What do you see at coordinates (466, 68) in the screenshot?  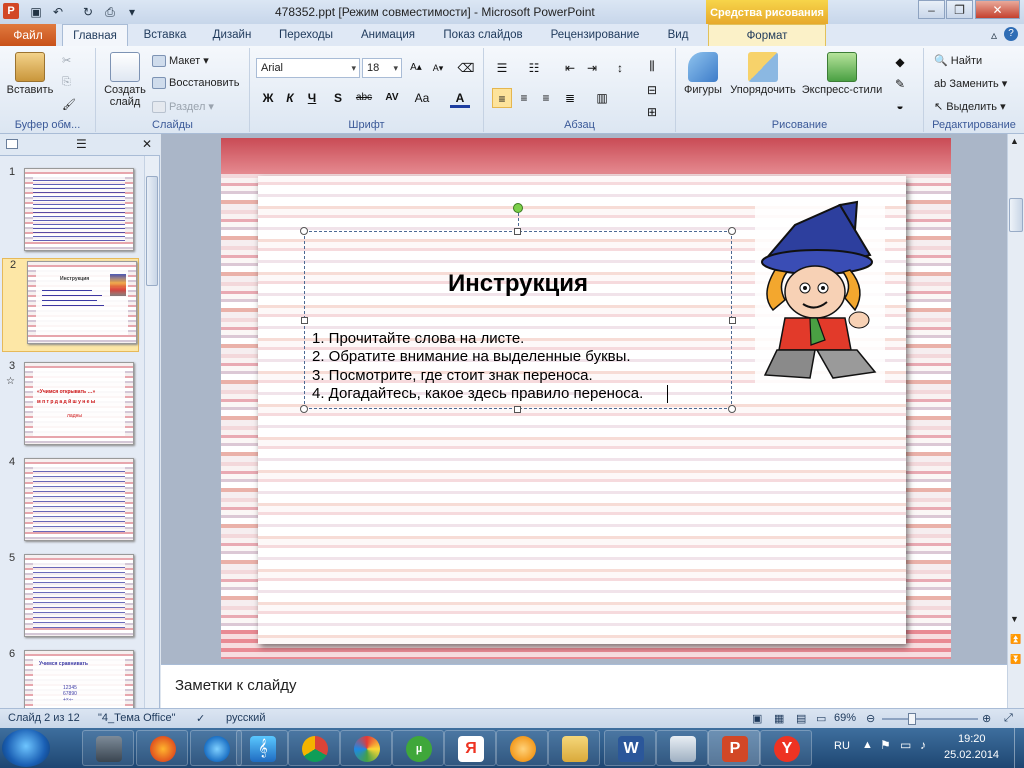 I see `clear-format-icon: ⌫` at bounding box center [466, 68].